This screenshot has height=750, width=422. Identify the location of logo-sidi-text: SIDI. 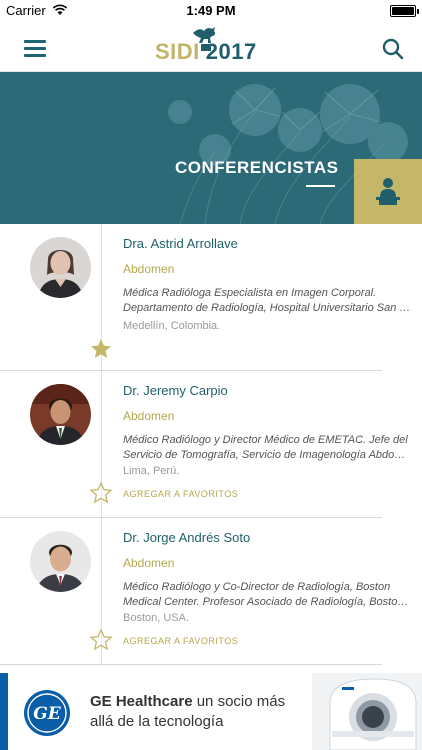
(177, 51).